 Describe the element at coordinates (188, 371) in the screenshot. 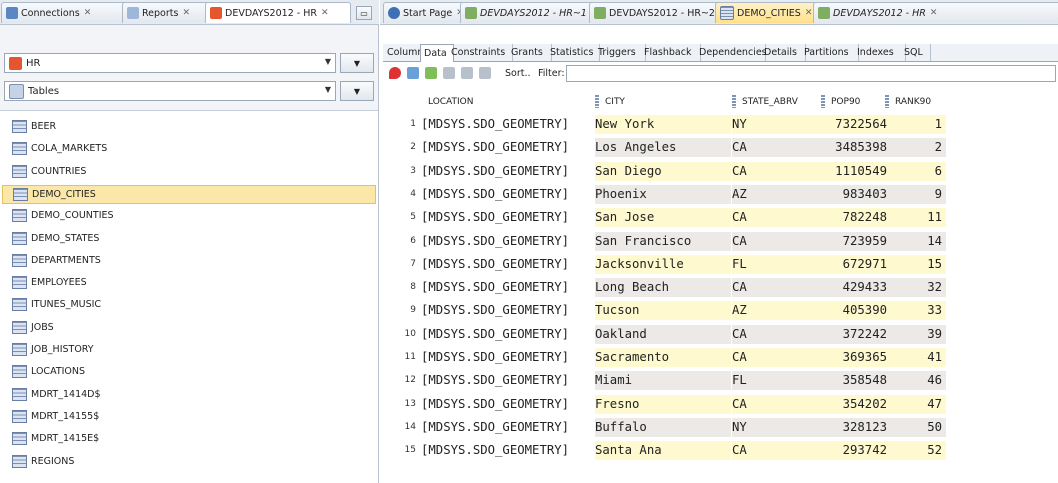

I see `table-list-item: LOCATIONS` at that location.